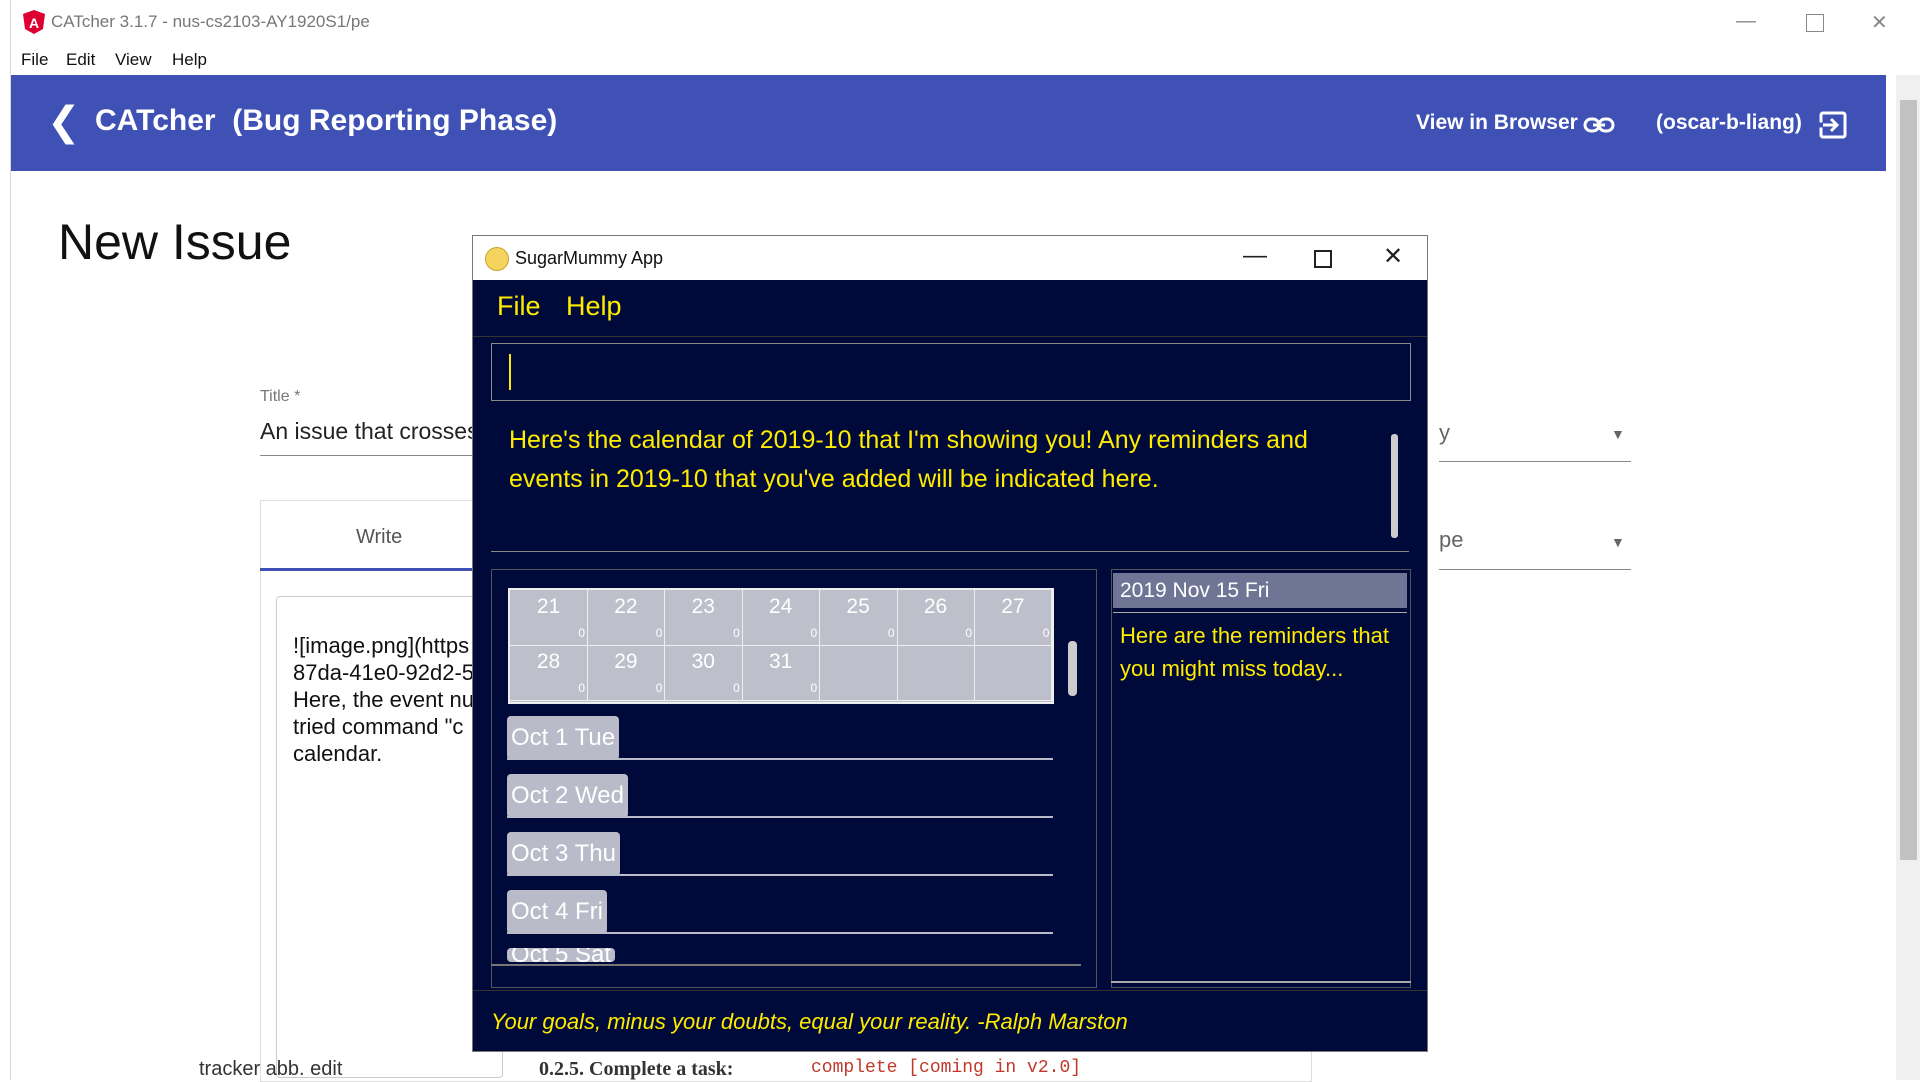  I want to click on reminder-date: 2019 Nov 15 Fri, so click(1195, 590).